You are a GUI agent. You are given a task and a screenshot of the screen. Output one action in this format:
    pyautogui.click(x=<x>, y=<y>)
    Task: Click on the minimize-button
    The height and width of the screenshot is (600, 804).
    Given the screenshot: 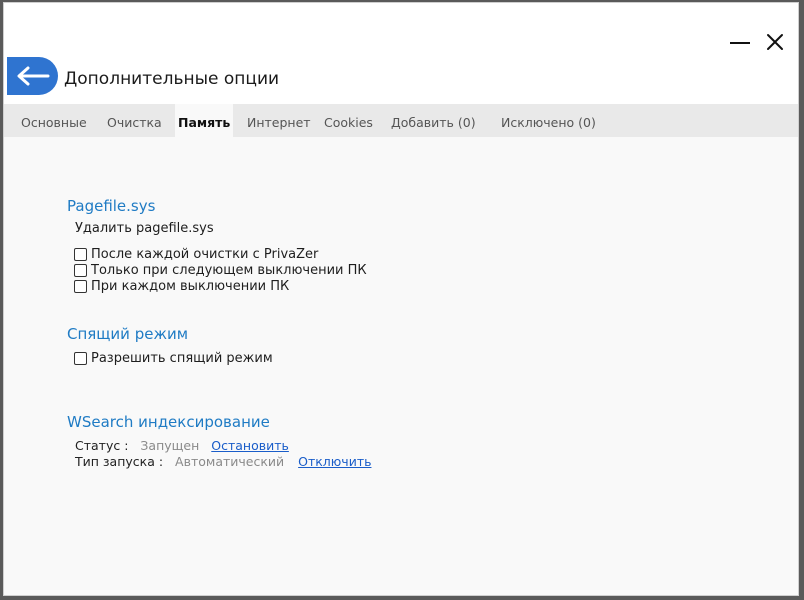 What is the action you would take?
    pyautogui.click(x=740, y=43)
    